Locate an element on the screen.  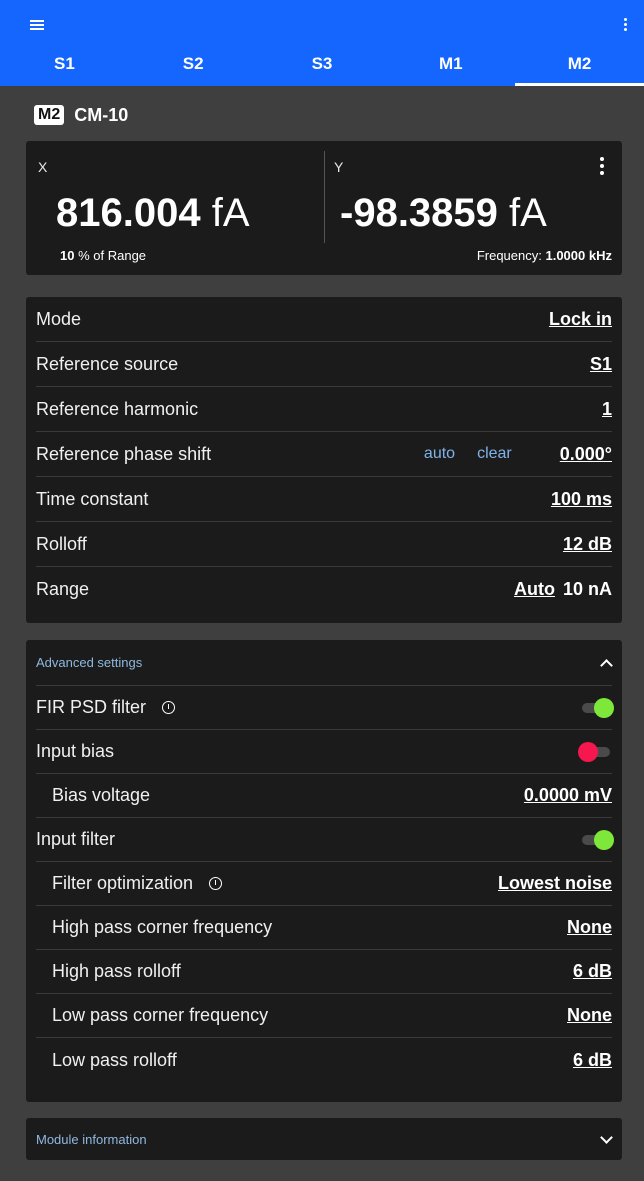
overflow-menu-icon is located at coordinates (626, 25).